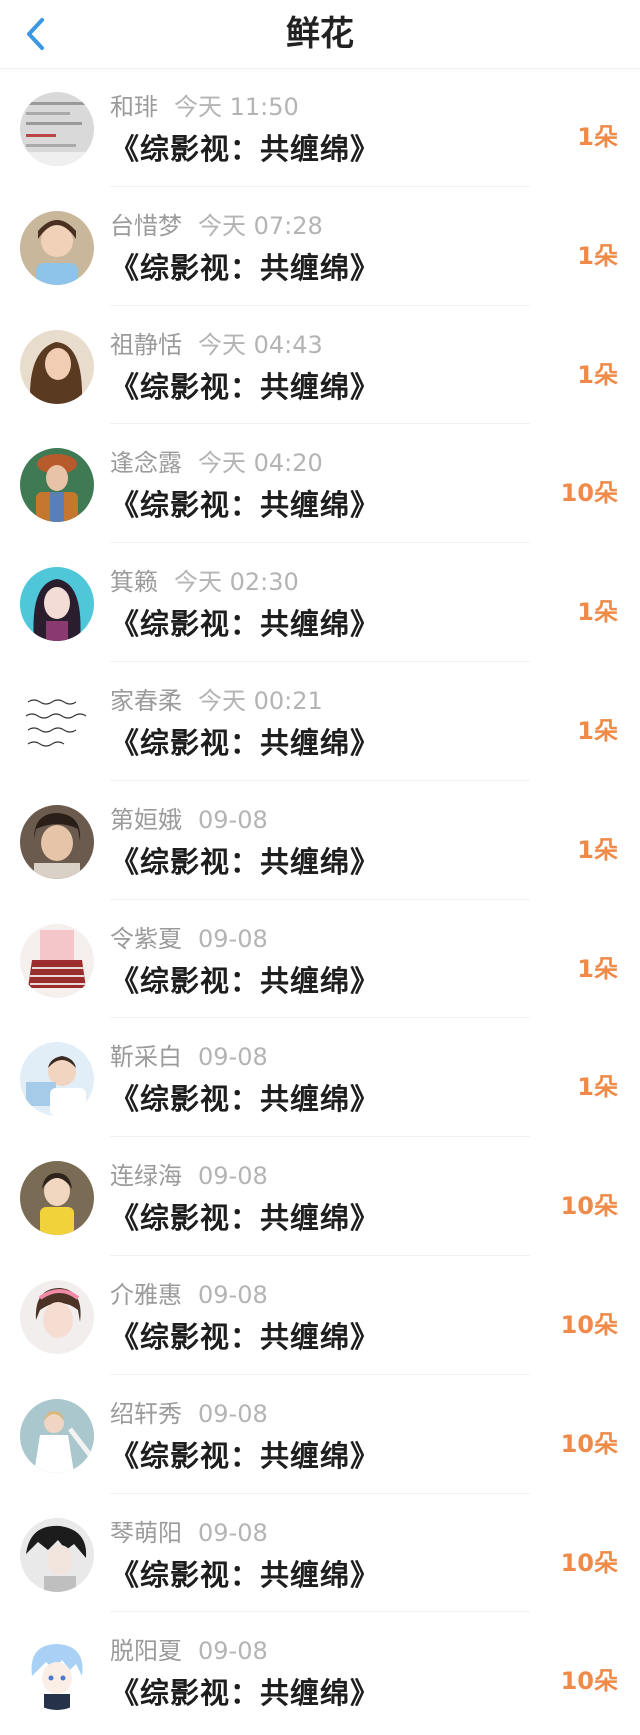  What do you see at coordinates (260, 700) in the screenshot?
I see `timestamp: 今天 00:21` at bounding box center [260, 700].